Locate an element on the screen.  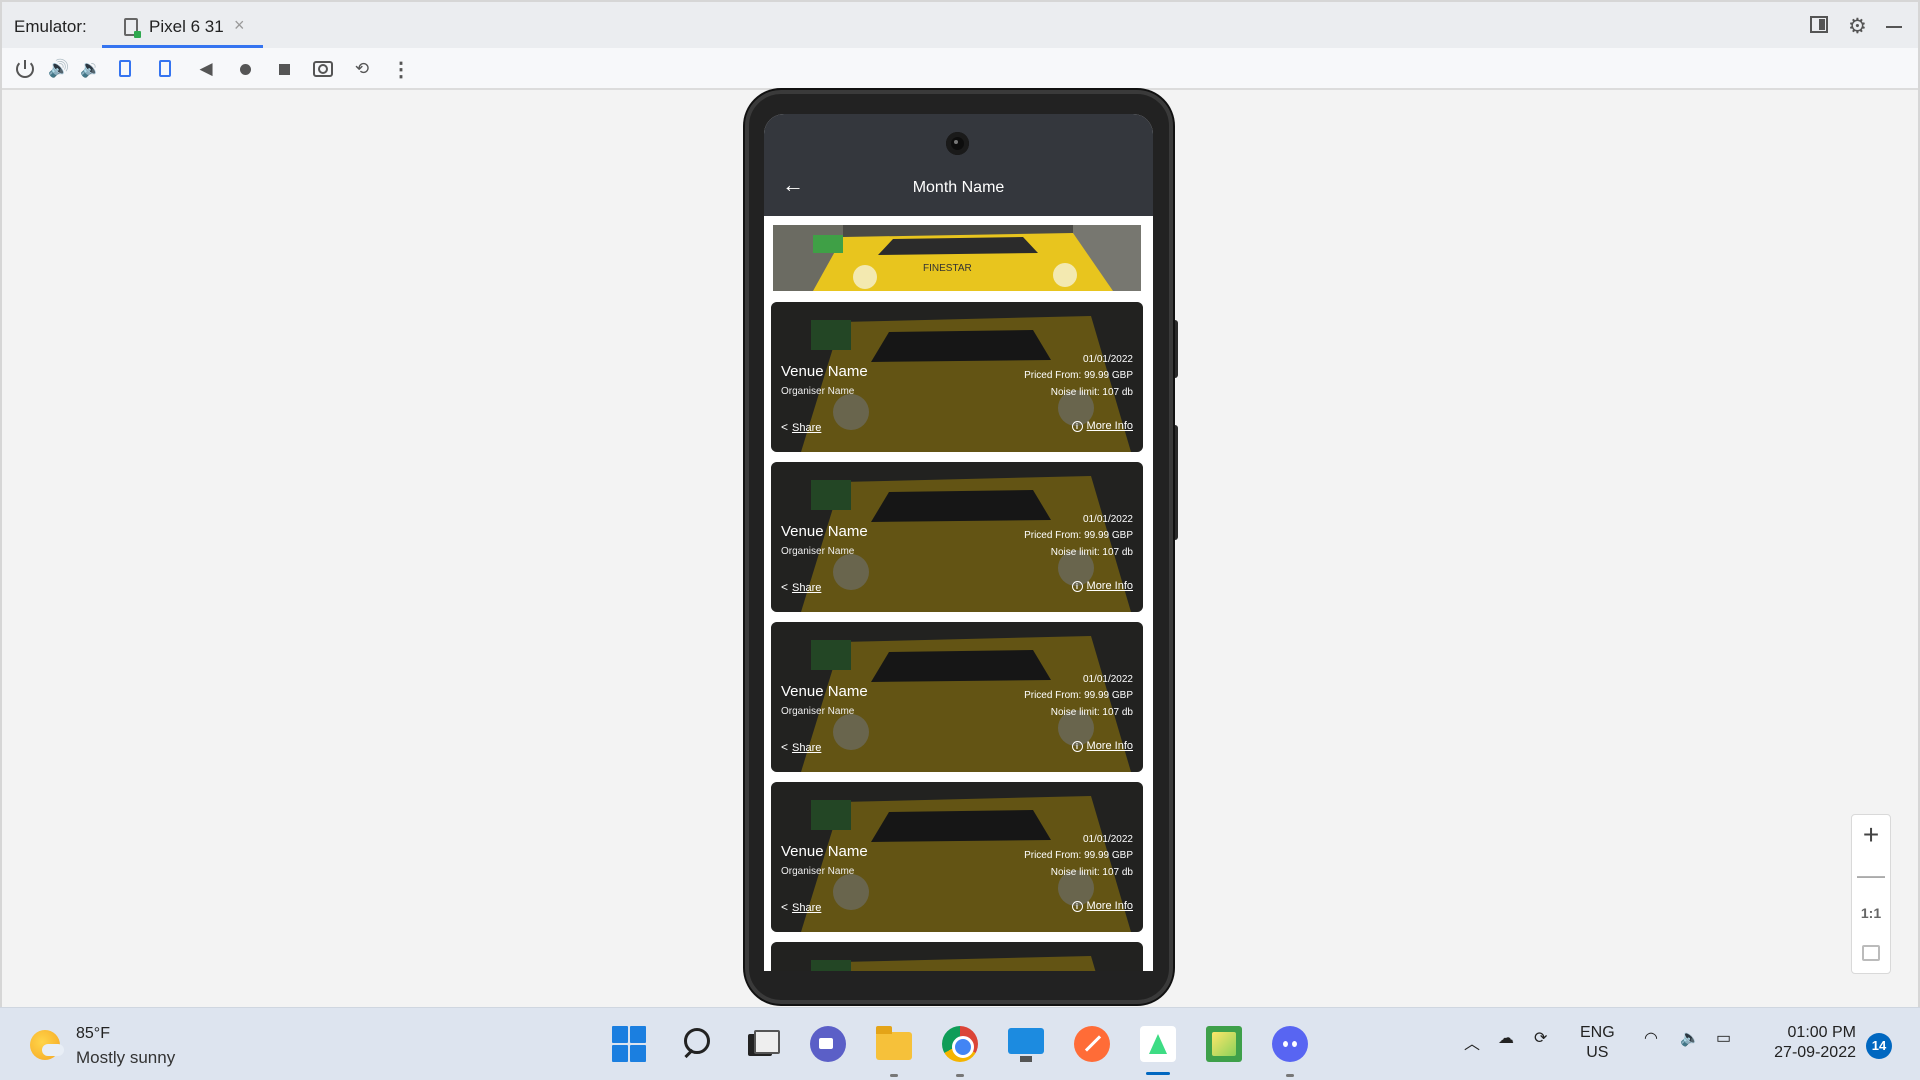
power-icon is located at coordinates (25, 69).